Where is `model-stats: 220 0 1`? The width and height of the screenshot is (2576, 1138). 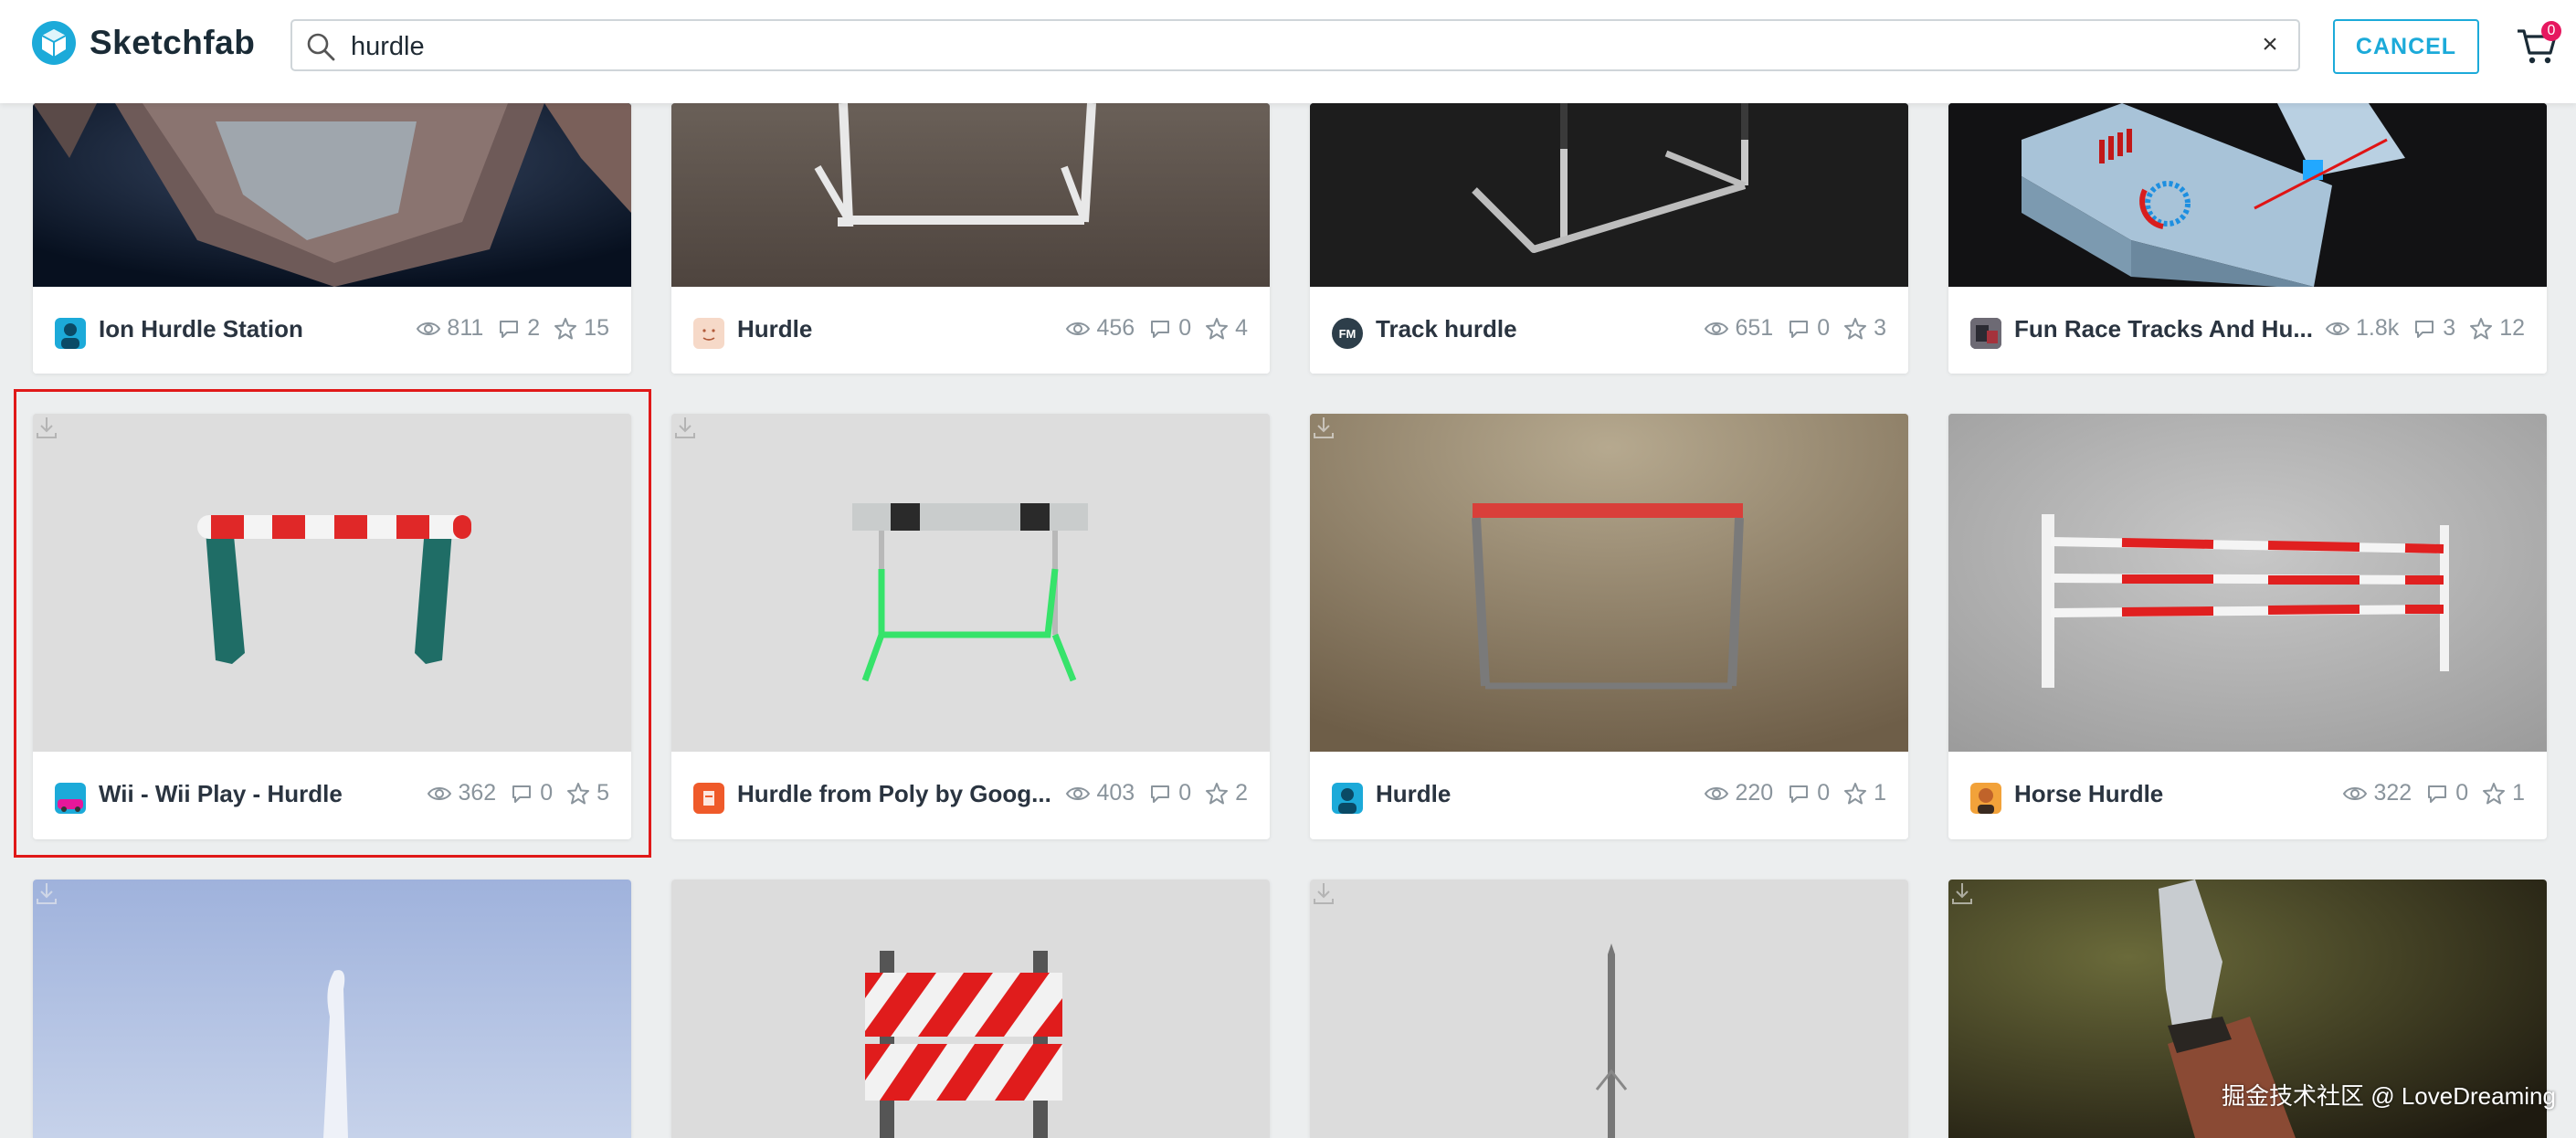 model-stats: 220 0 1 is located at coordinates (1788, 793).